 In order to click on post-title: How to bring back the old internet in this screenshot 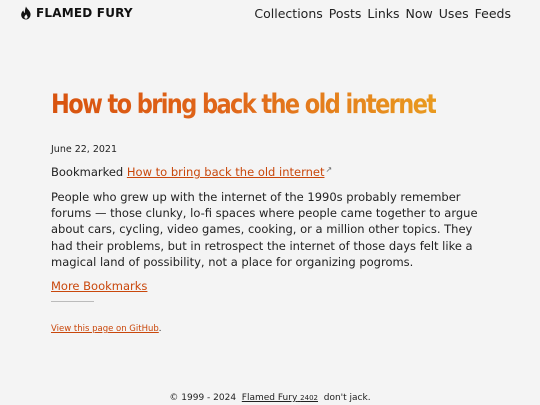, I will do `click(244, 104)`.